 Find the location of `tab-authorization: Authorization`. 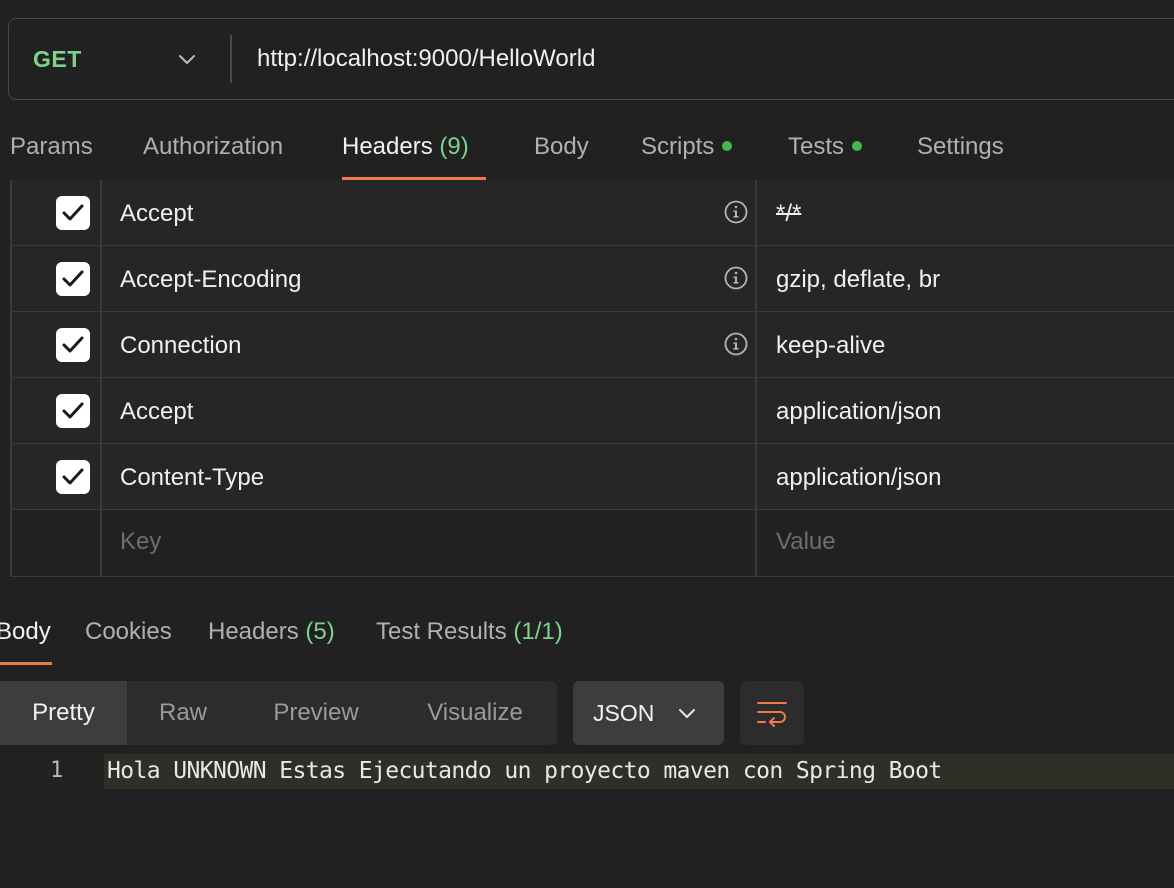

tab-authorization: Authorization is located at coordinates (213, 147).